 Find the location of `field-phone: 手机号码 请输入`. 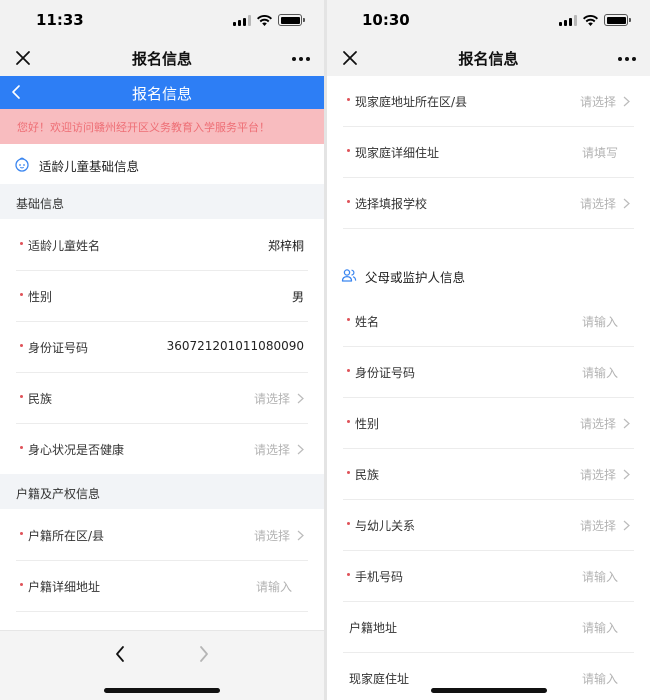

field-phone: 手机号码 请输入 is located at coordinates (488, 576).